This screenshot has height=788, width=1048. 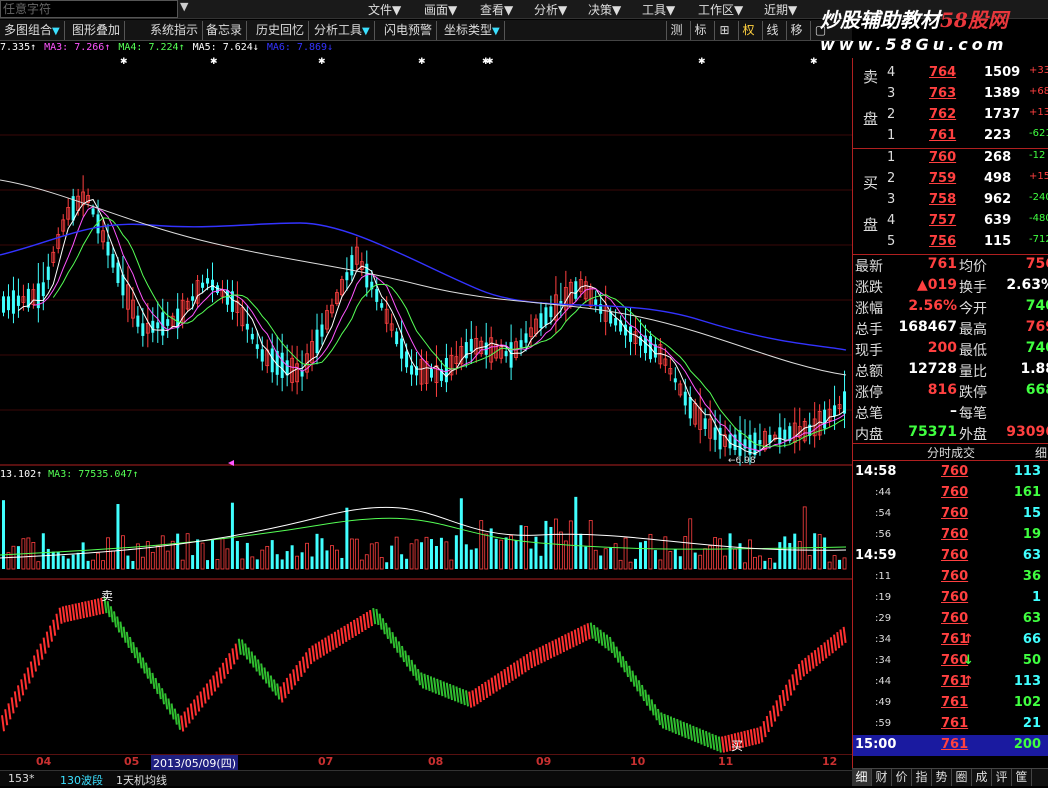 What do you see at coordinates (950, 221) in the screenshot?
I see `order-book-row: 4 757 639 -480` at bounding box center [950, 221].